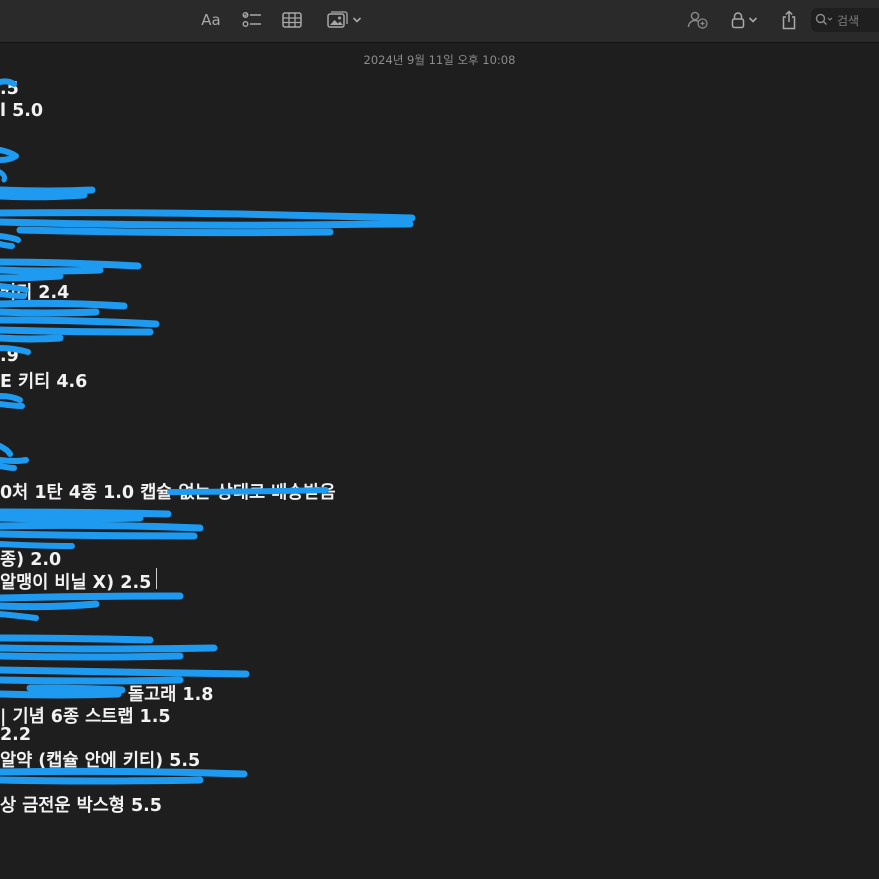 The height and width of the screenshot is (879, 879). Describe the element at coordinates (35, 293) in the screenshot. I see `note-line: 키티 2.4` at that location.